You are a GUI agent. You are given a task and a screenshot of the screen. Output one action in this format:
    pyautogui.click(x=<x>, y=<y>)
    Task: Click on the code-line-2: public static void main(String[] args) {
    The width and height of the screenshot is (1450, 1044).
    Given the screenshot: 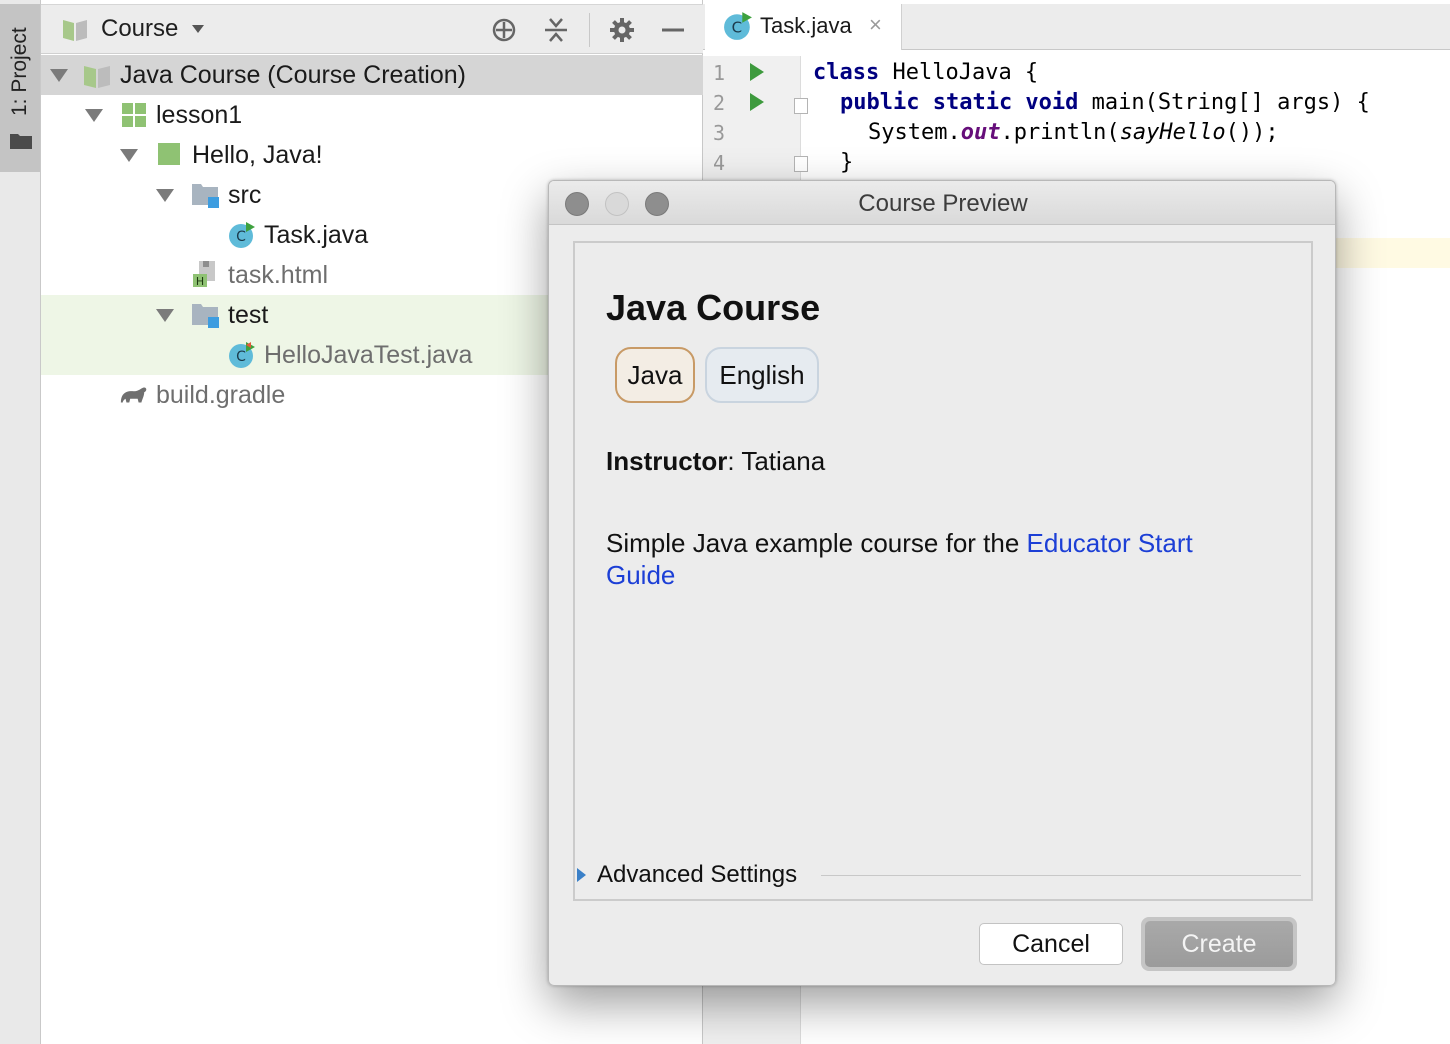 What is the action you would take?
    pyautogui.click(x=1105, y=102)
    